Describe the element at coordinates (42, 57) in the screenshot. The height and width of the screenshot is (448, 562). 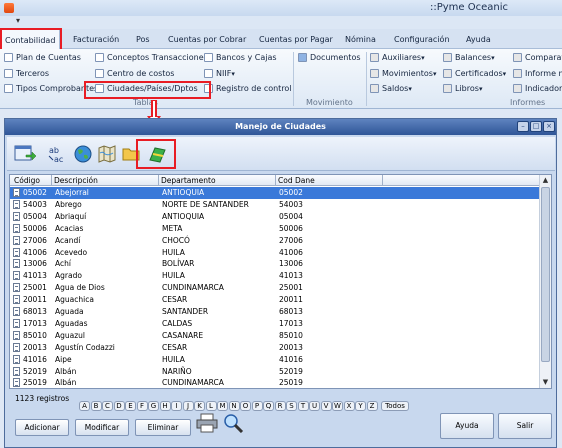
I see `plan-de-cuentas-button: Plan de Cuentas` at that location.